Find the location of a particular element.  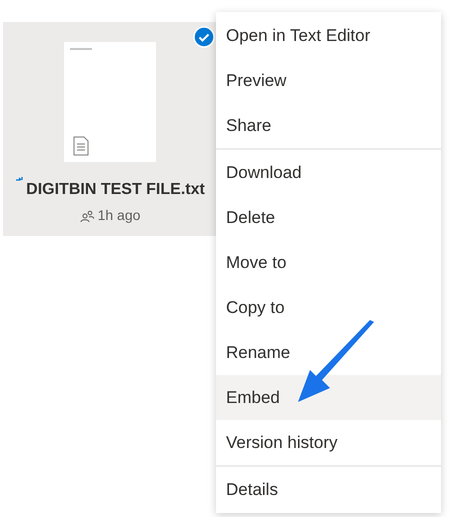

menu-item: Copy to is located at coordinates (328, 307).